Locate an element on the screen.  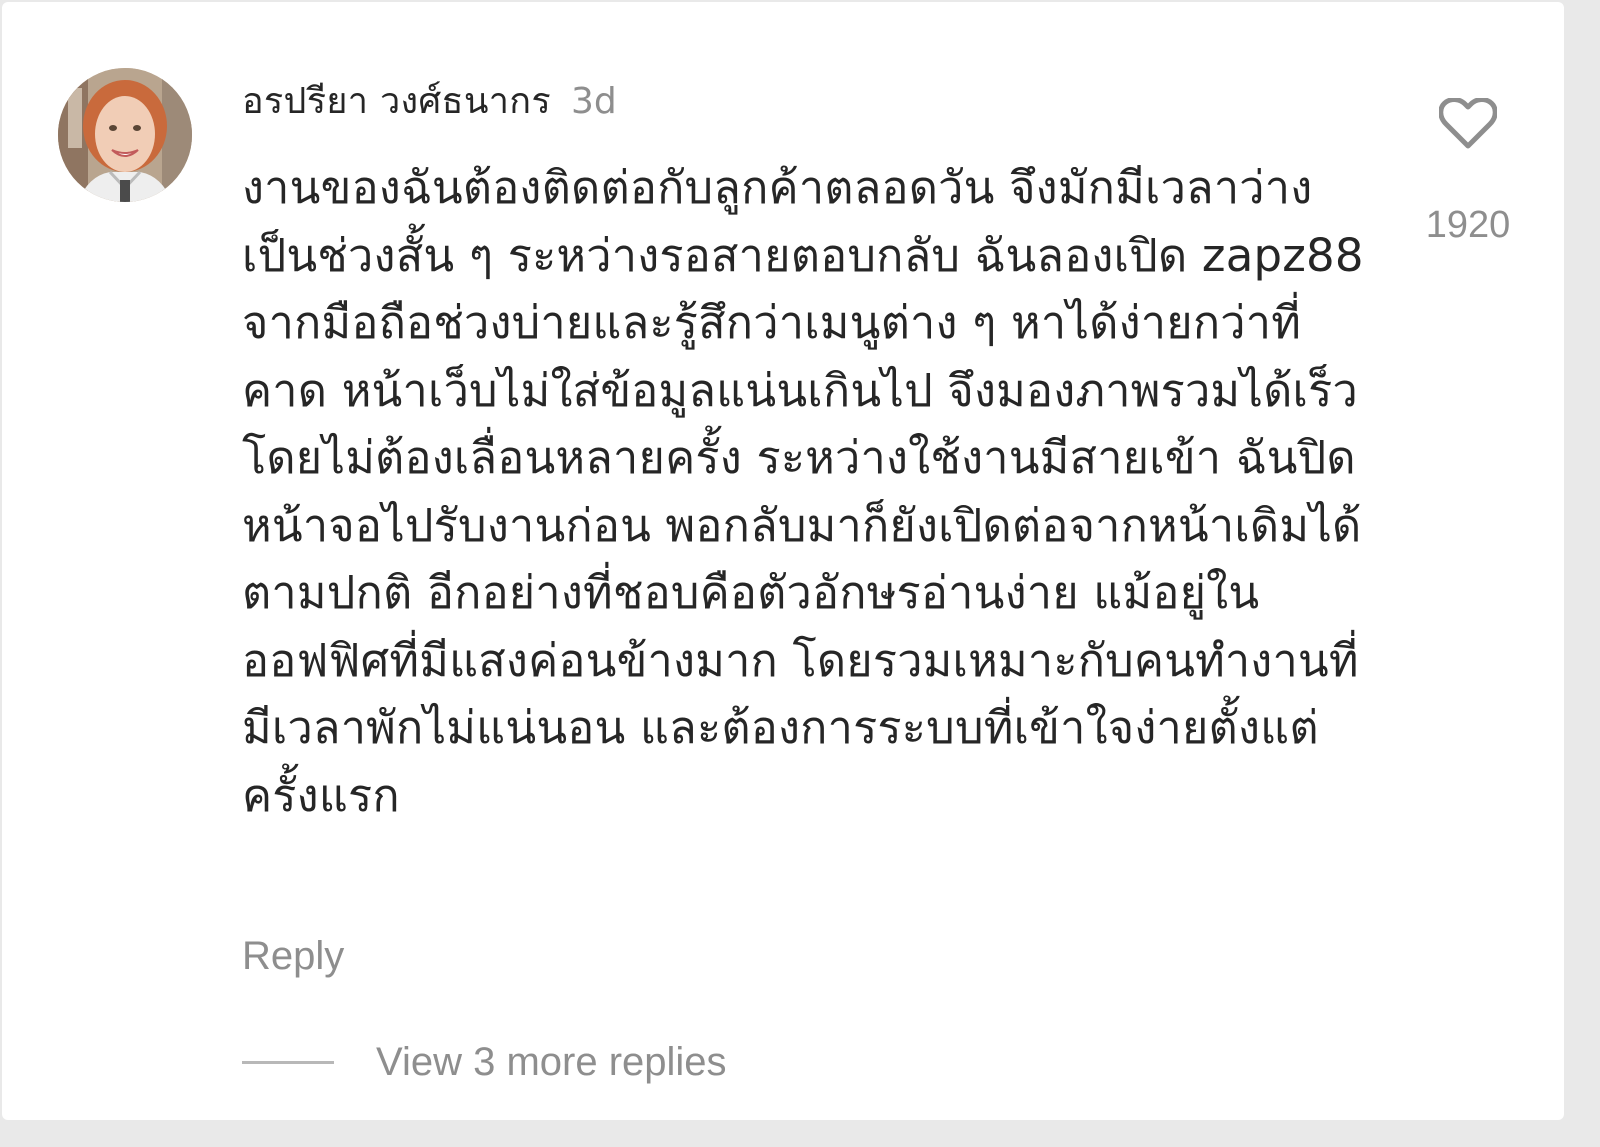
view-more-replies-label: View 3 more replies is located at coordinates (551, 1062).